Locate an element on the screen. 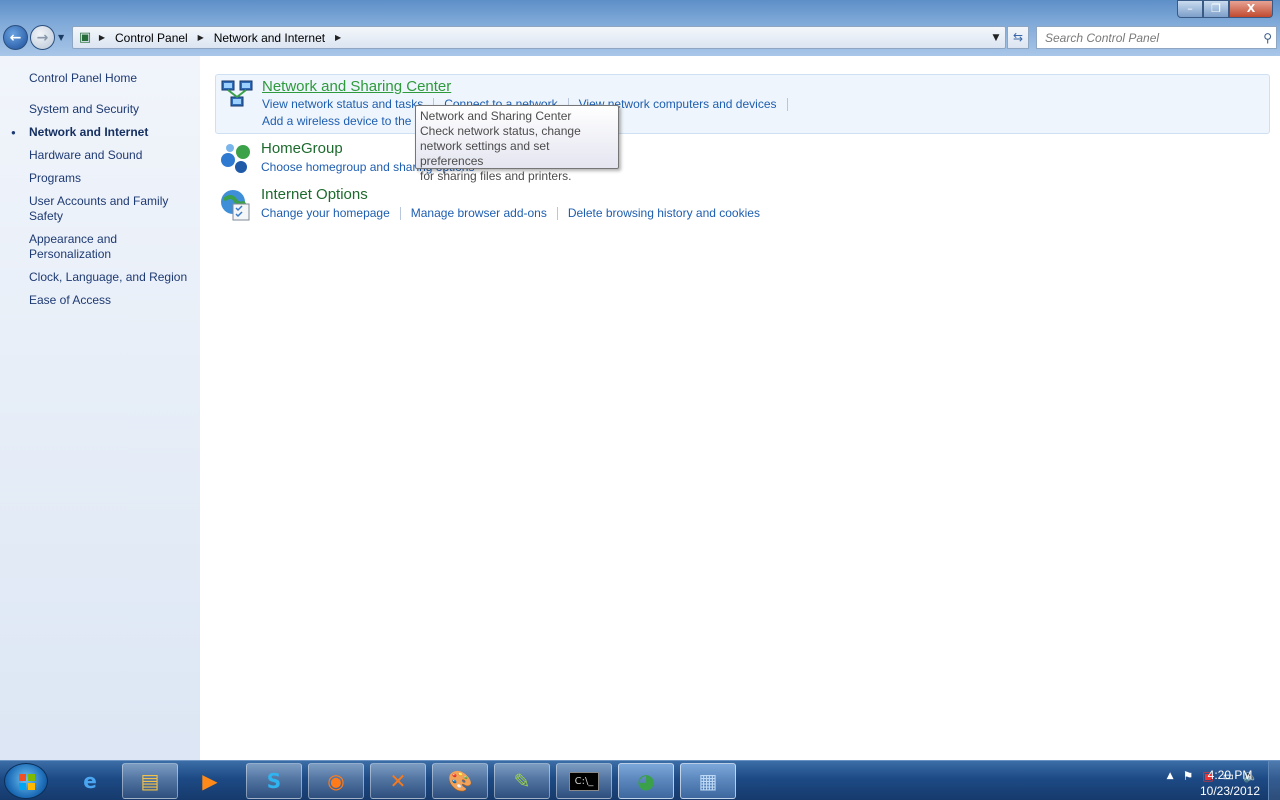 Image resolution: width=1280 pixels, height=800 pixels. action-center-flag-icon: ⚑ is located at coordinates (1188, 776).